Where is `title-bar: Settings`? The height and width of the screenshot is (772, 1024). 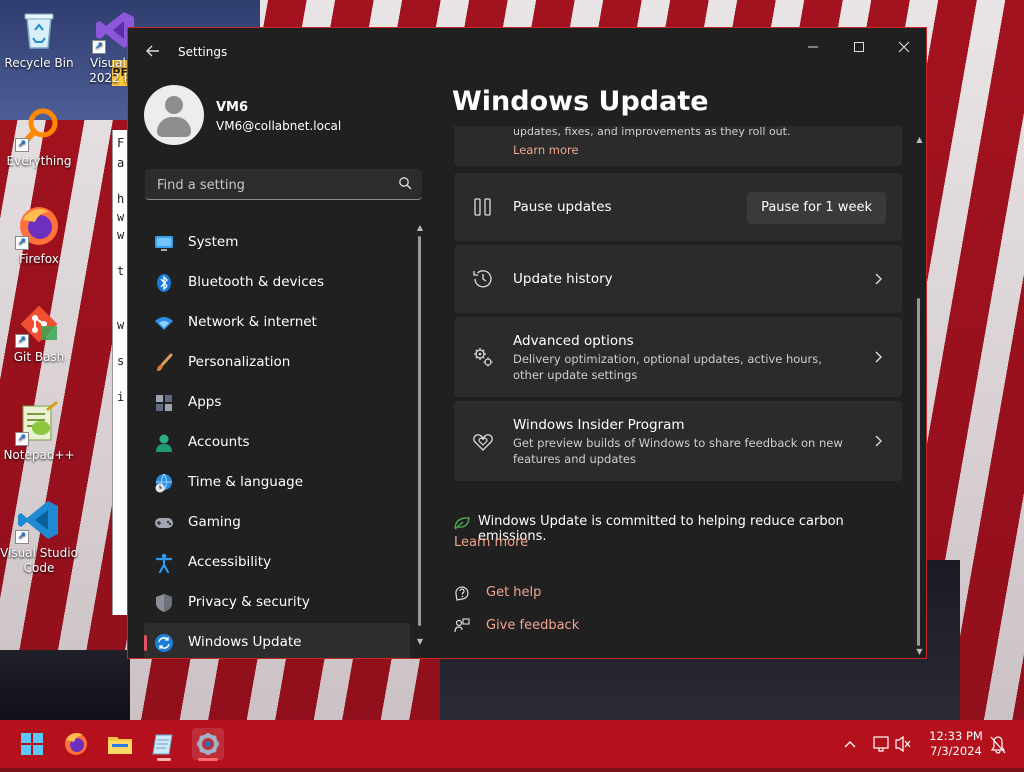
title-bar: Settings is located at coordinates (527, 51).